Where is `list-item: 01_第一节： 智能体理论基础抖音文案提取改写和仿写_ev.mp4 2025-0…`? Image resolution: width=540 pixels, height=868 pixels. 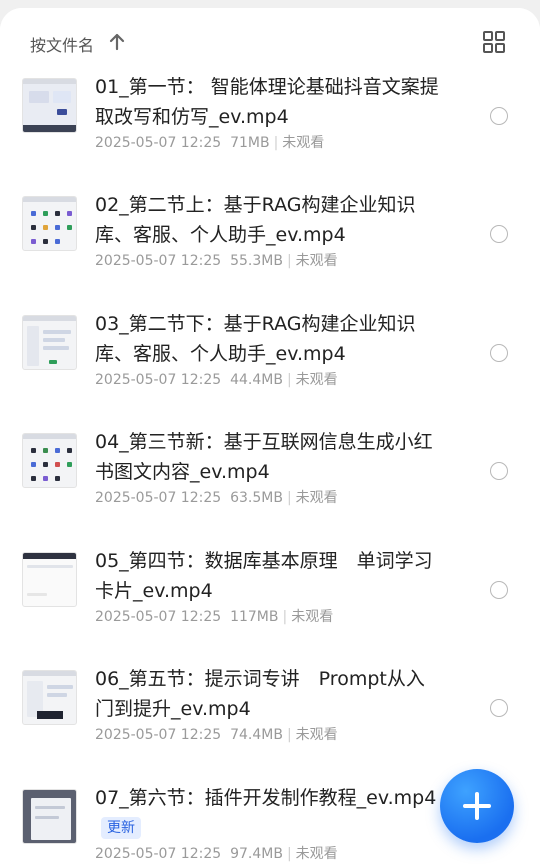 list-item: 01_第一节： 智能体理论基础抖音文案提取改写和仿写_ev.mp4 2025-0… is located at coordinates (270, 131).